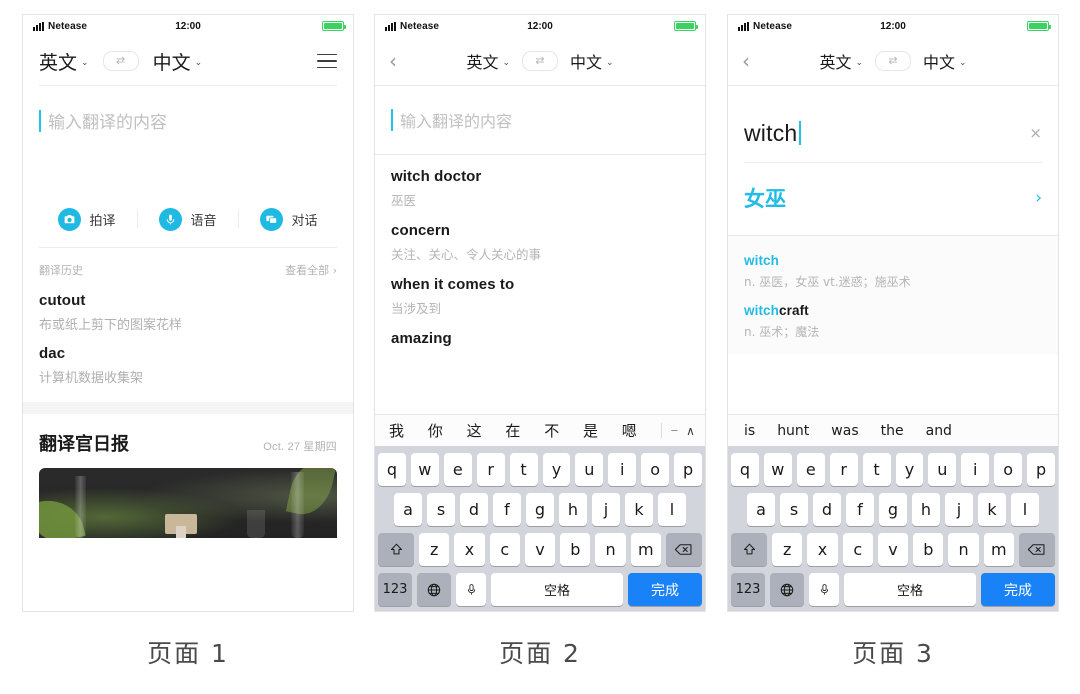  Describe the element at coordinates (289, 219) in the screenshot. I see `action-conversation: 对话` at that location.